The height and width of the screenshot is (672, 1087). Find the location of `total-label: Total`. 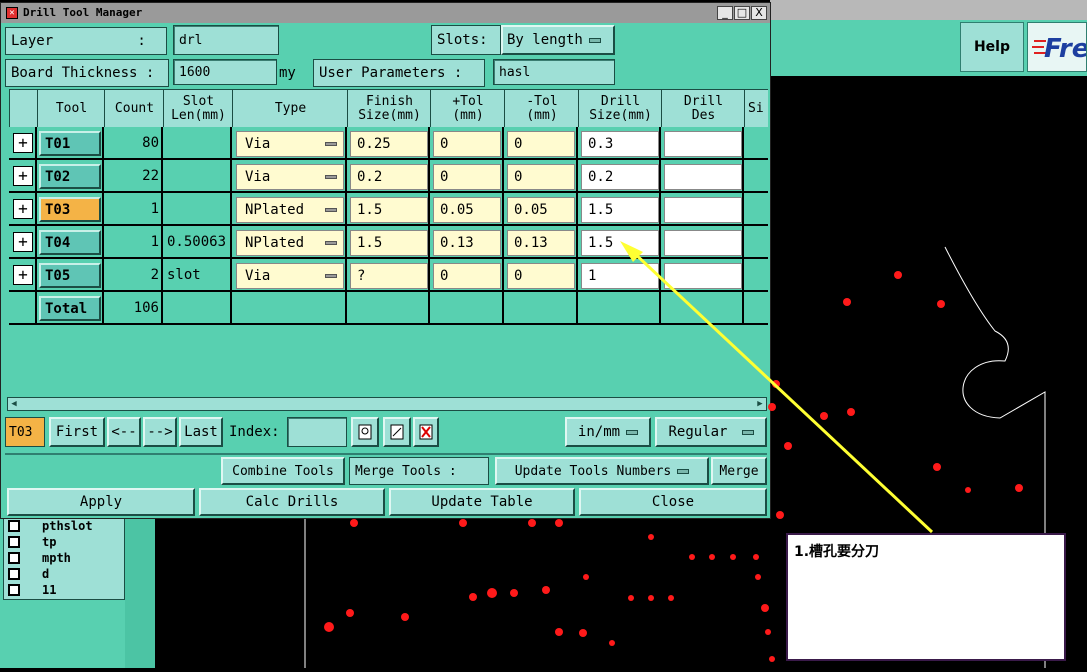

total-label: Total is located at coordinates (70, 308).